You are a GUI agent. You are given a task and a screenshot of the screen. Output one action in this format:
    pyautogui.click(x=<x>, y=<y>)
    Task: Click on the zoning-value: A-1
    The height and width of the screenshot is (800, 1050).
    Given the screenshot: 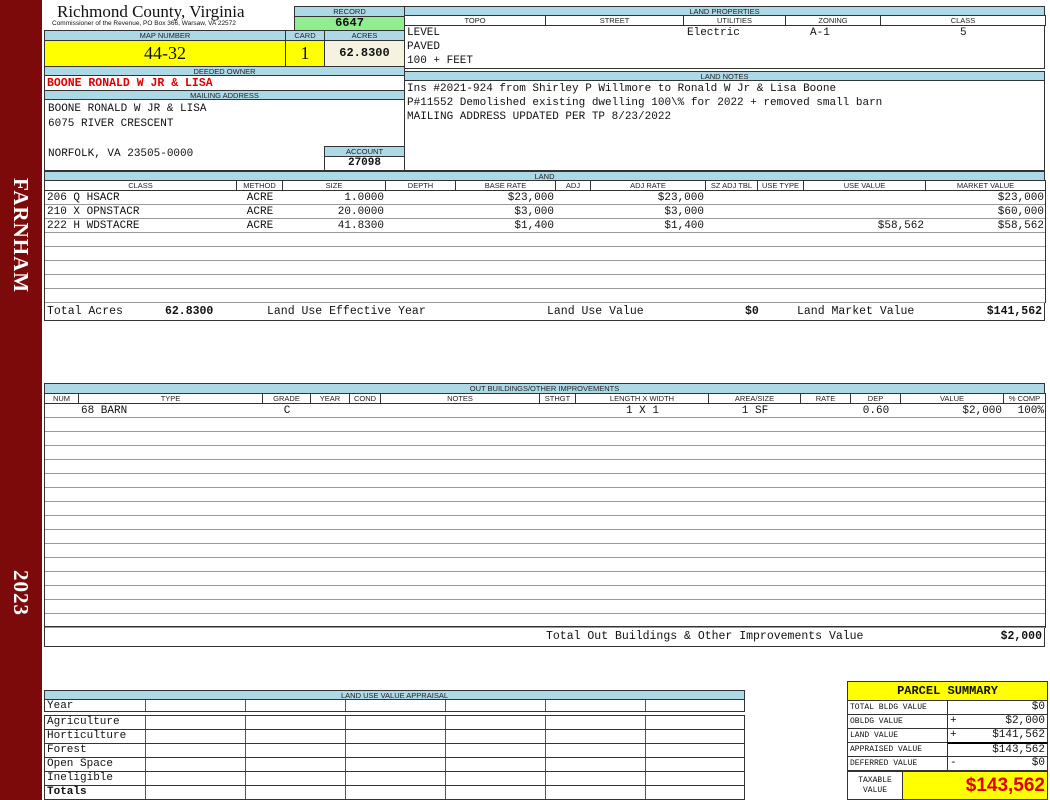 What is the action you would take?
    pyautogui.click(x=820, y=33)
    